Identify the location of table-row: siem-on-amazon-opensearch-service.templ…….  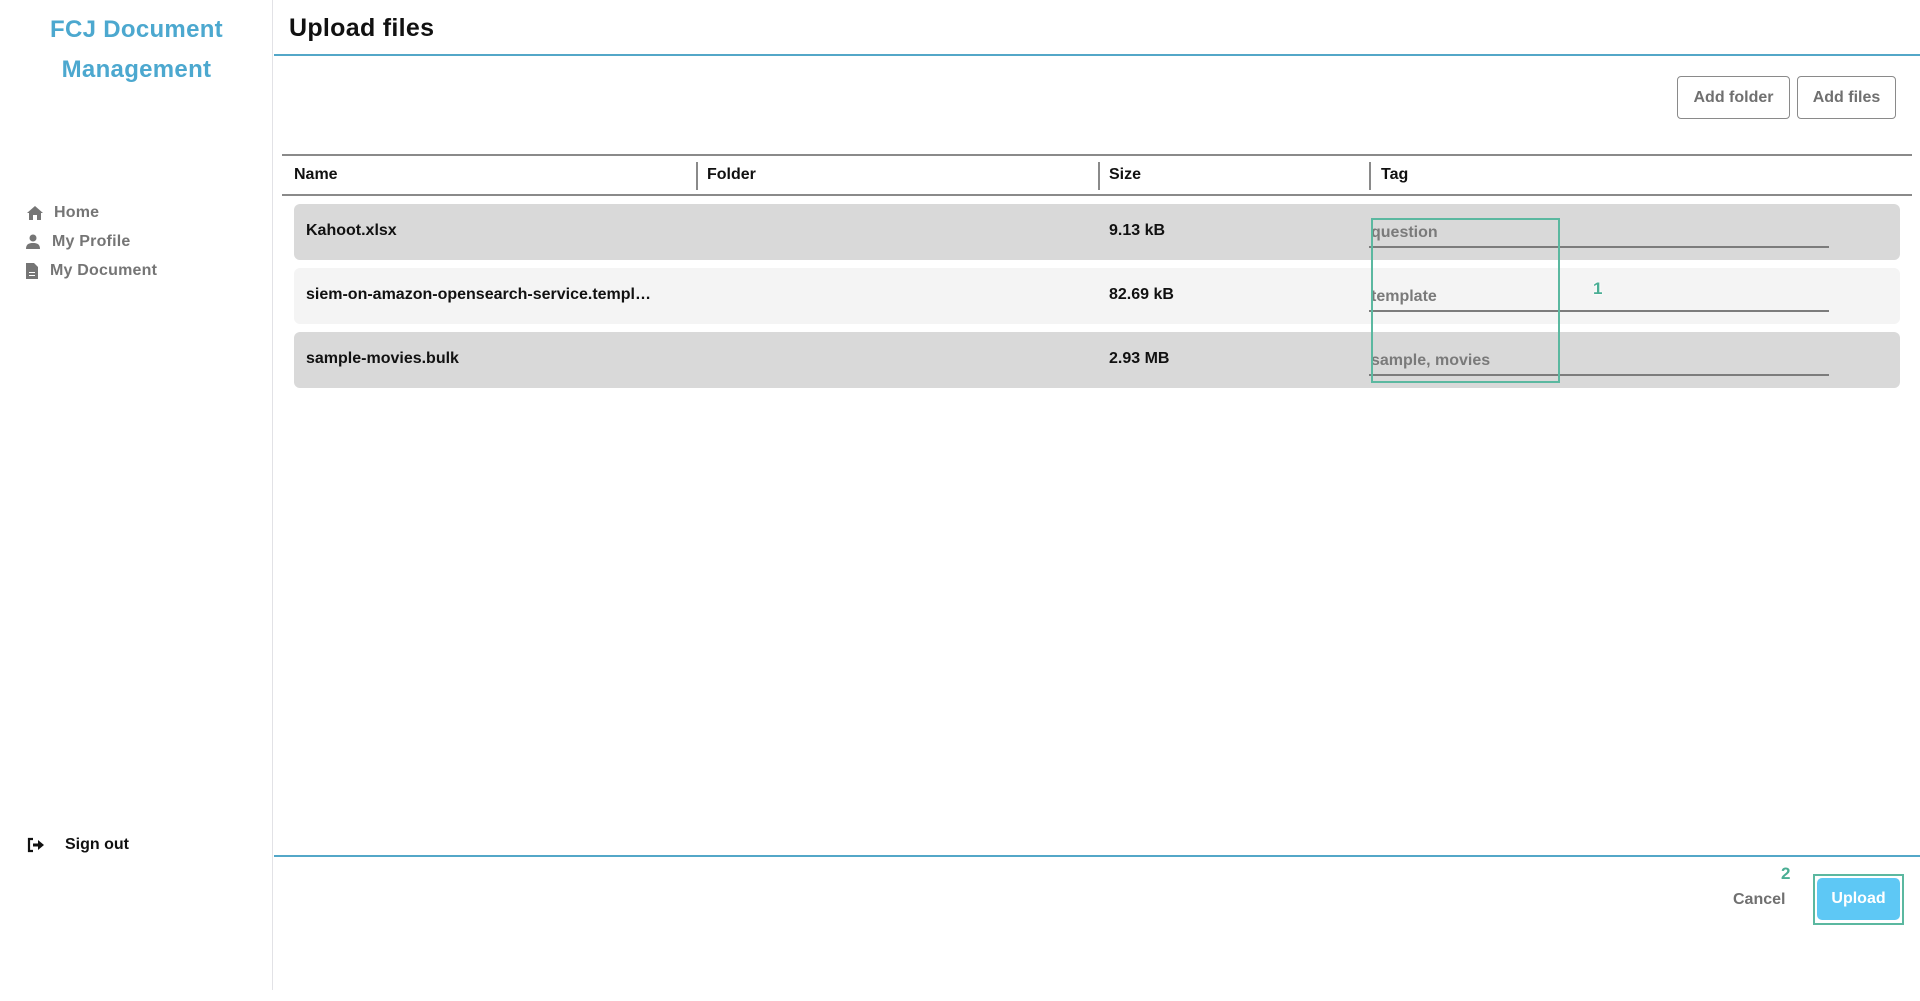
(1097, 296).